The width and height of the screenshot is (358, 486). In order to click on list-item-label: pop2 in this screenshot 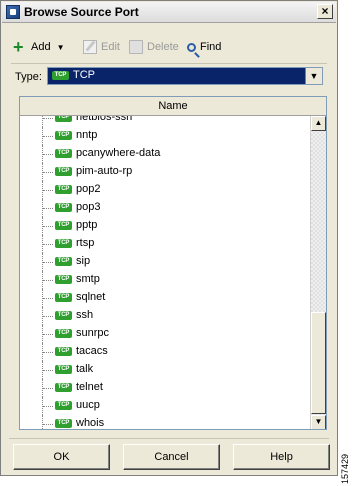, I will do `click(88, 189)`.